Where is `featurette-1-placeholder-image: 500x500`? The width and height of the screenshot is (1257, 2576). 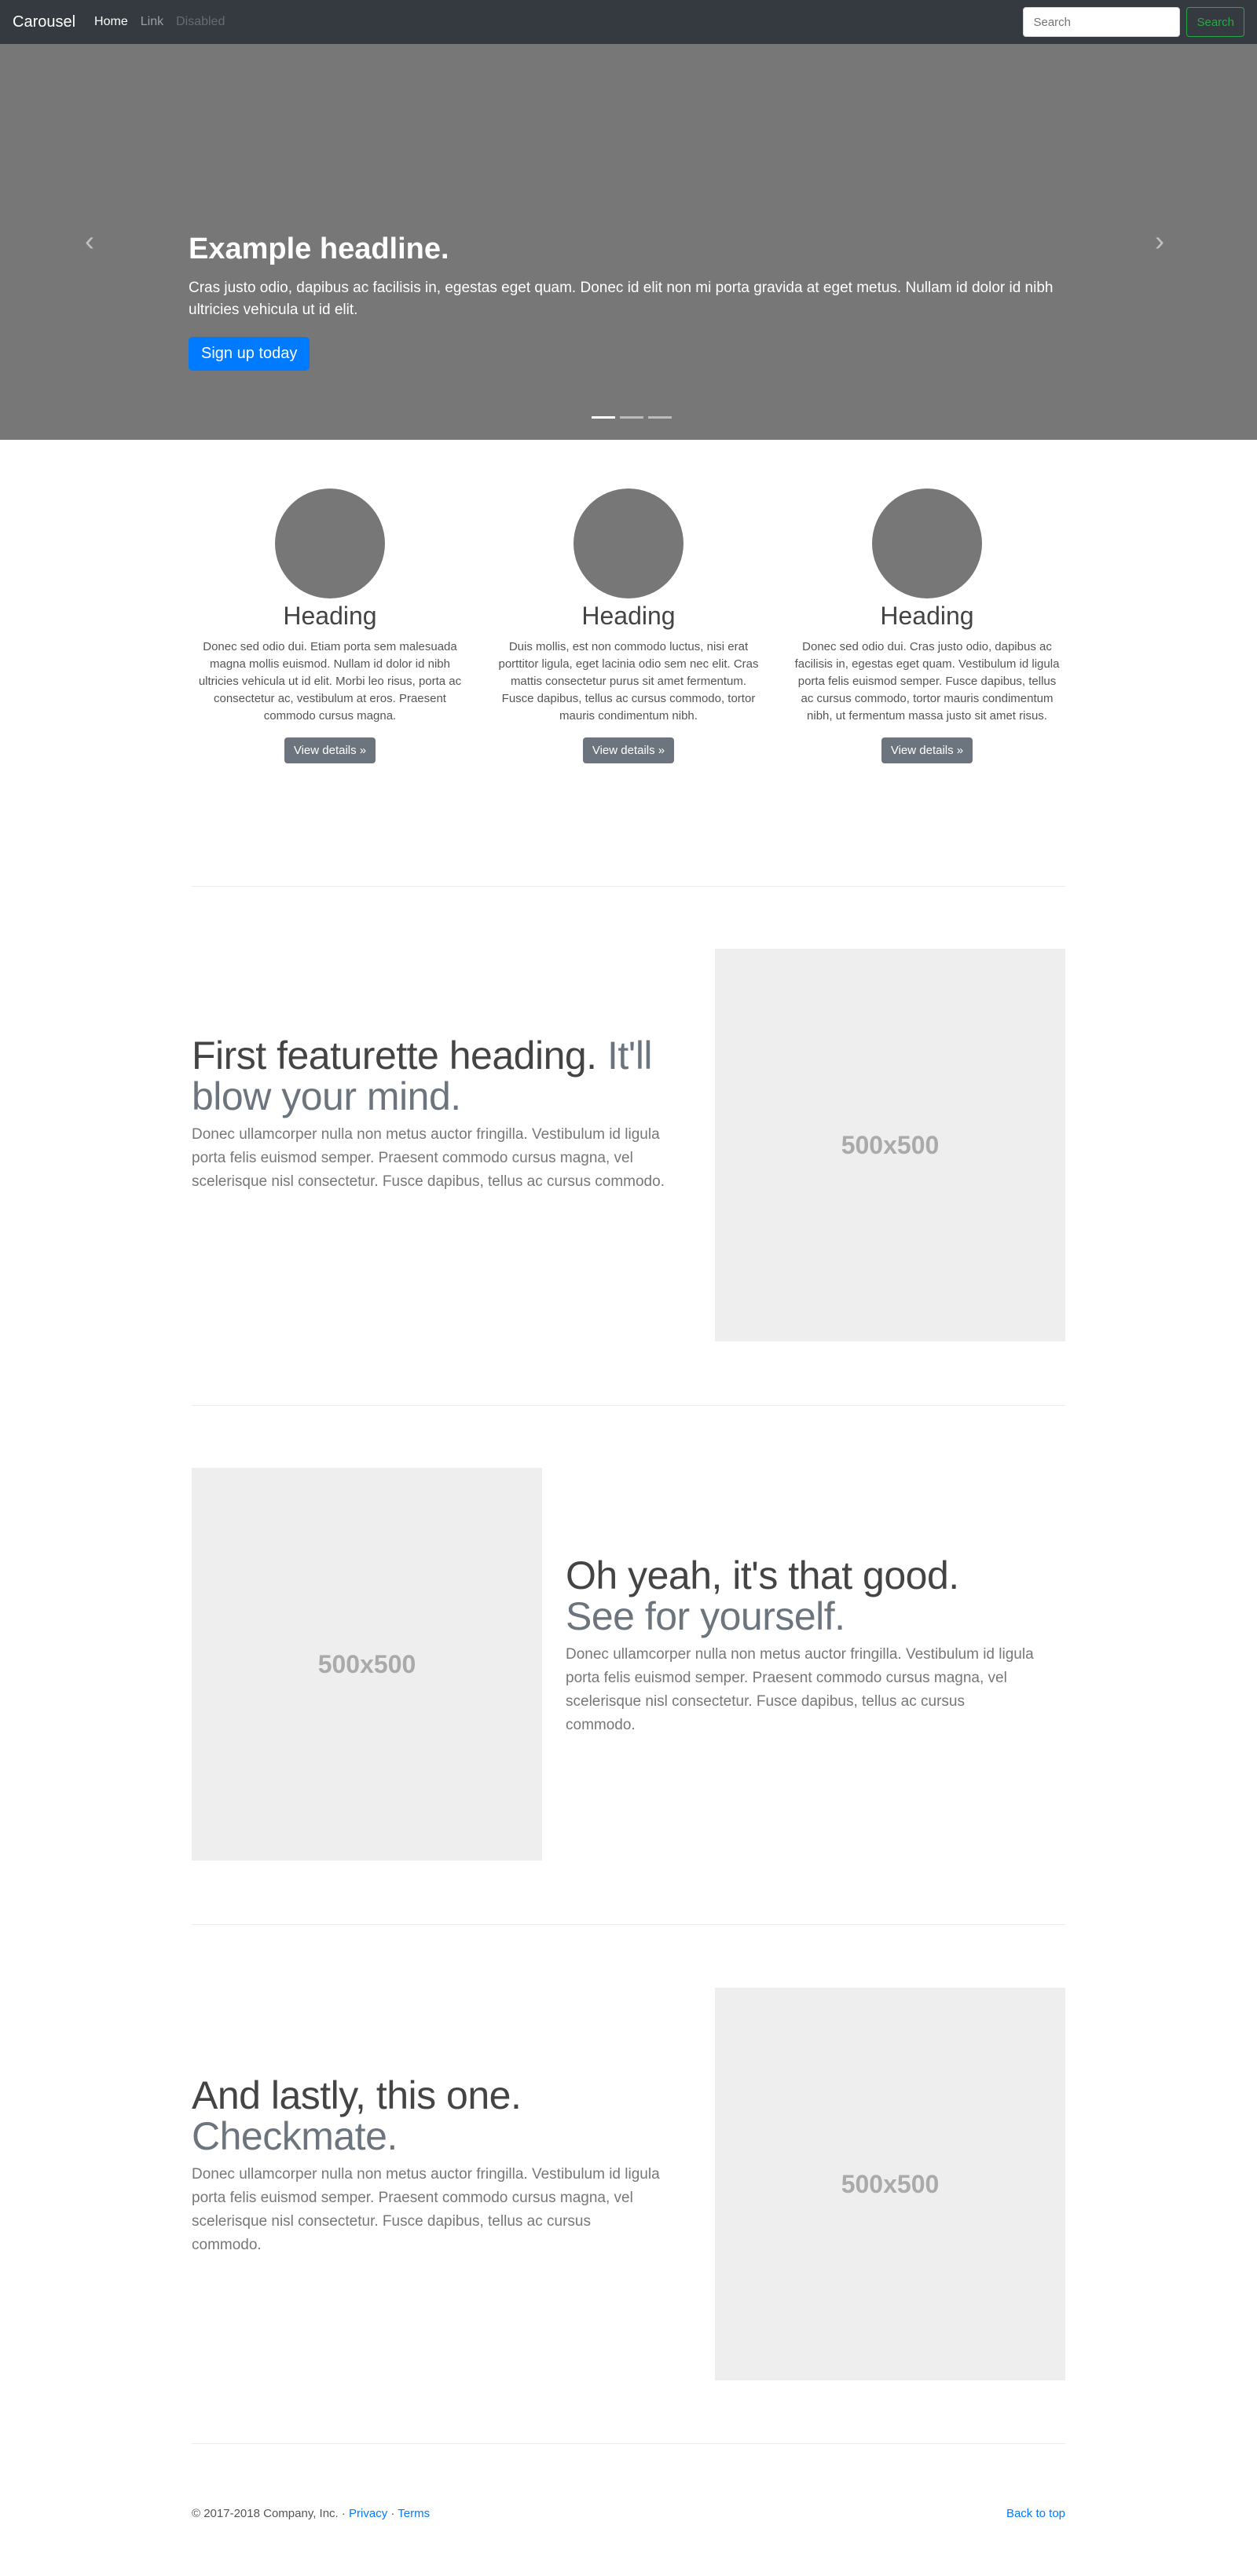 featurette-1-placeholder-image: 500x500 is located at coordinates (890, 1145).